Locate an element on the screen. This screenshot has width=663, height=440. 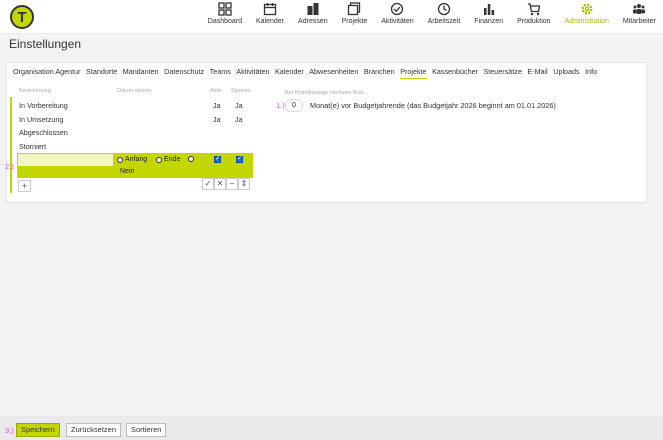
app-logo: T is located at coordinates (22, 17).